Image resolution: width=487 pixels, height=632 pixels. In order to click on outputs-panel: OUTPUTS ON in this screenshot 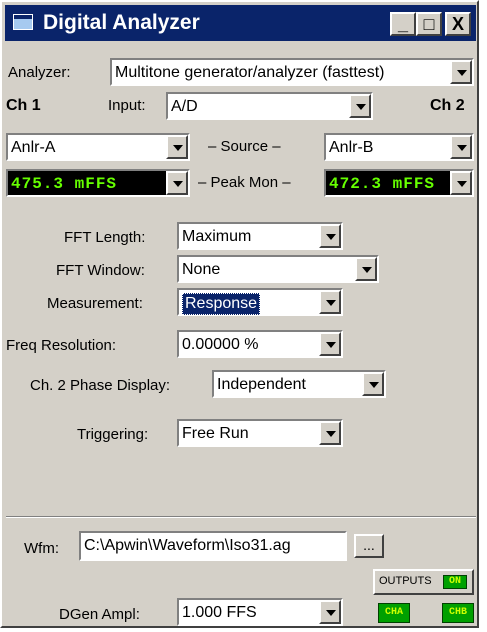, I will do `click(423, 582)`.